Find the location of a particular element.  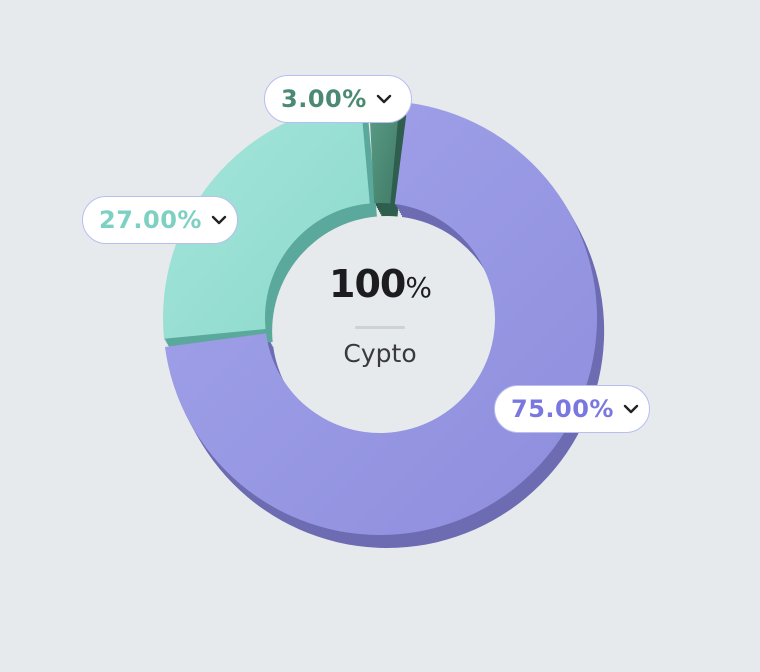

center-total: 100% is located at coordinates (380, 286).